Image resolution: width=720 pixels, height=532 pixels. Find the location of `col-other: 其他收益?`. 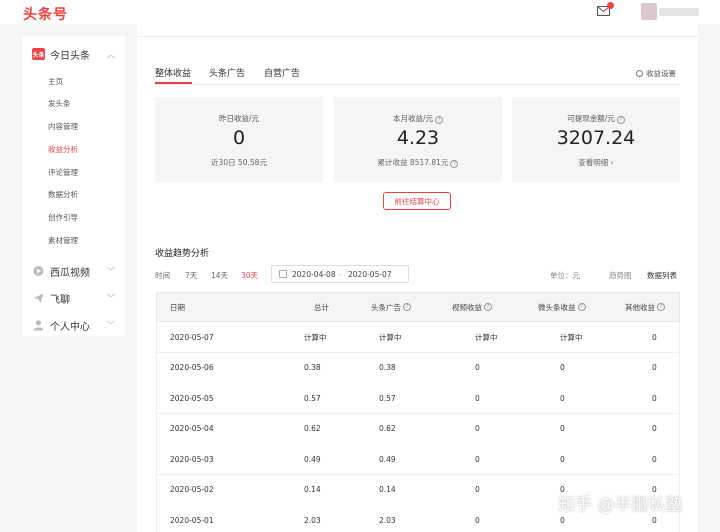

col-other: 其他收益? is located at coordinates (645, 307).